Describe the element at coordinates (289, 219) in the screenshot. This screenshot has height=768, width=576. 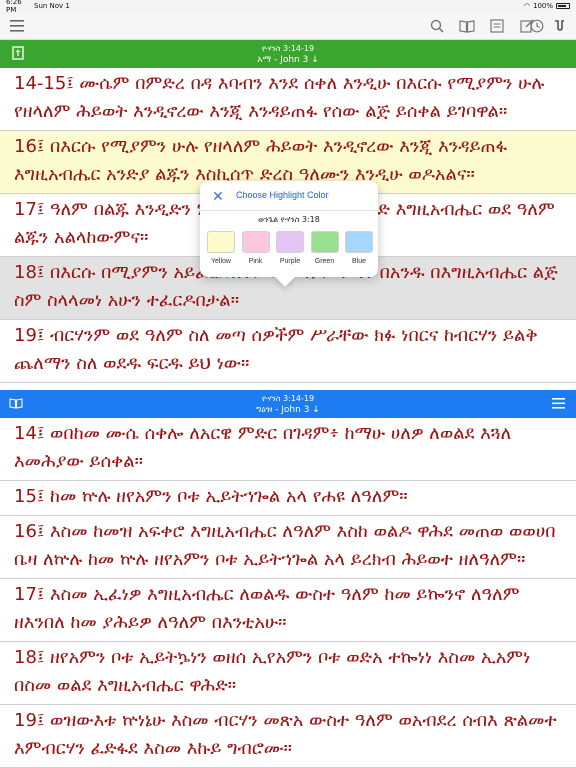
I see `popover-verse-reference: ወንጌል ዮሃንስ 3:18` at that location.